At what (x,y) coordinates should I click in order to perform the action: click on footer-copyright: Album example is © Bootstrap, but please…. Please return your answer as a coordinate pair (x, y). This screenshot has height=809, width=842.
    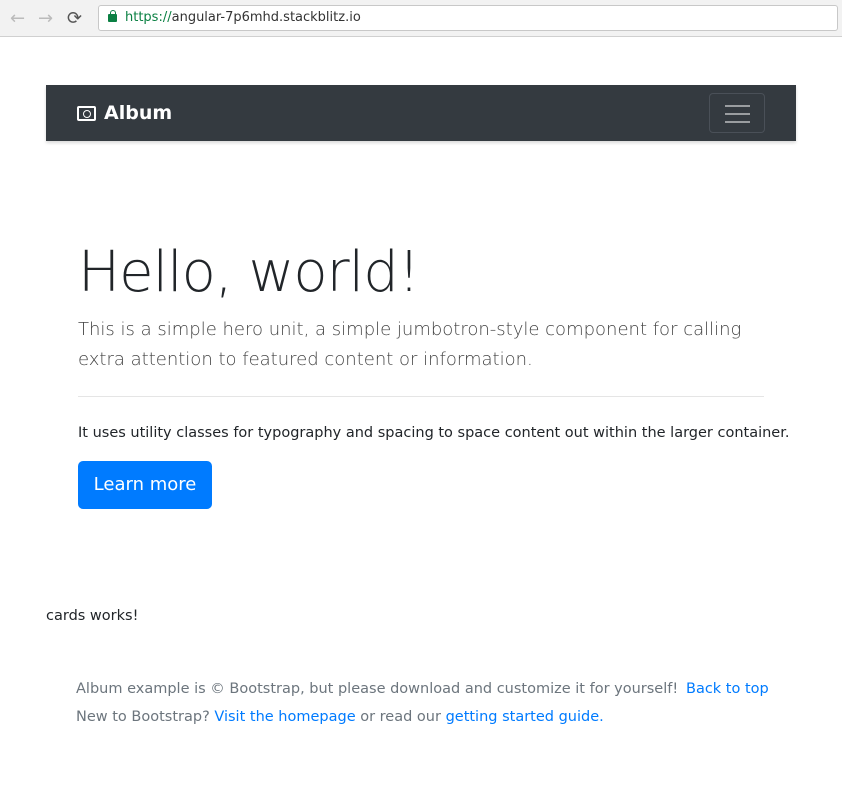
    Looking at the image, I should click on (377, 689).